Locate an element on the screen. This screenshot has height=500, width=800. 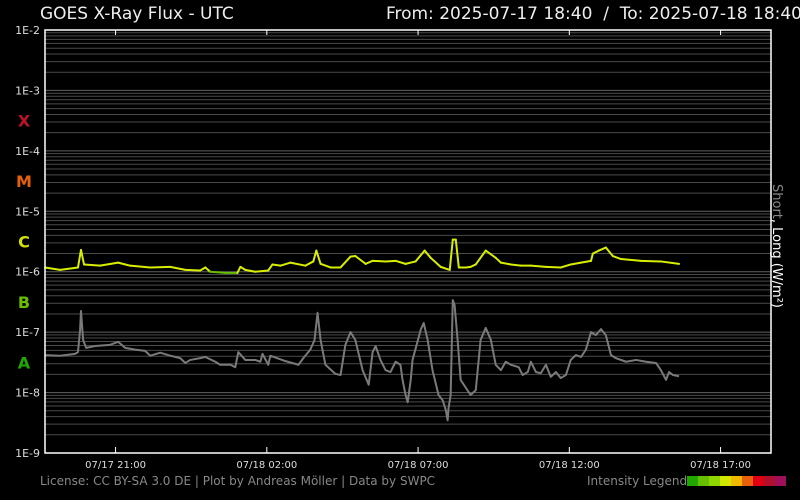
x-tick-label: 07/18 02:00 is located at coordinates (266, 465).